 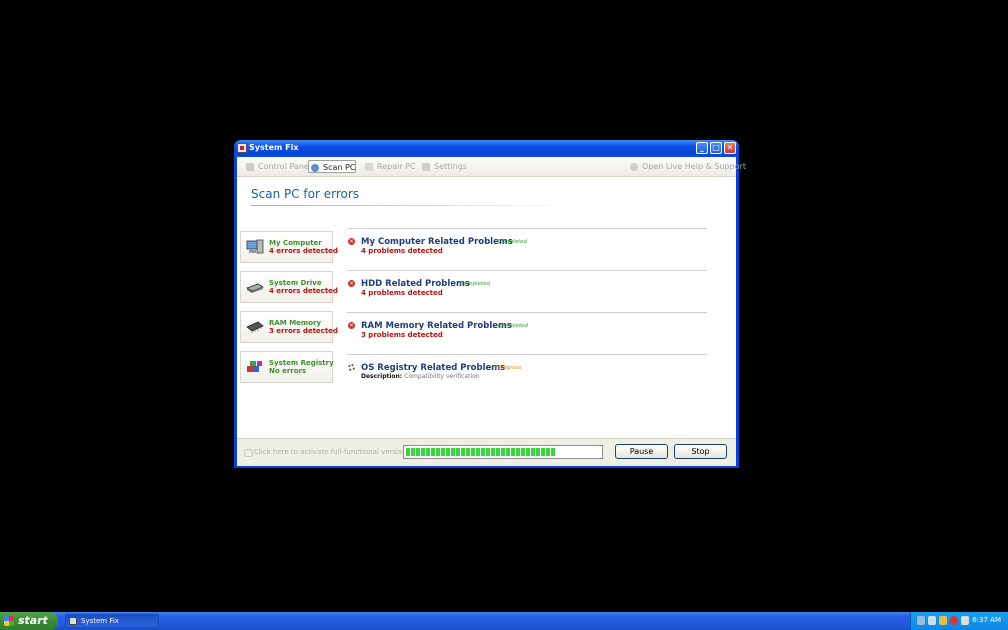 I want to click on tab-label: Control Panel, so click(x=285, y=166).